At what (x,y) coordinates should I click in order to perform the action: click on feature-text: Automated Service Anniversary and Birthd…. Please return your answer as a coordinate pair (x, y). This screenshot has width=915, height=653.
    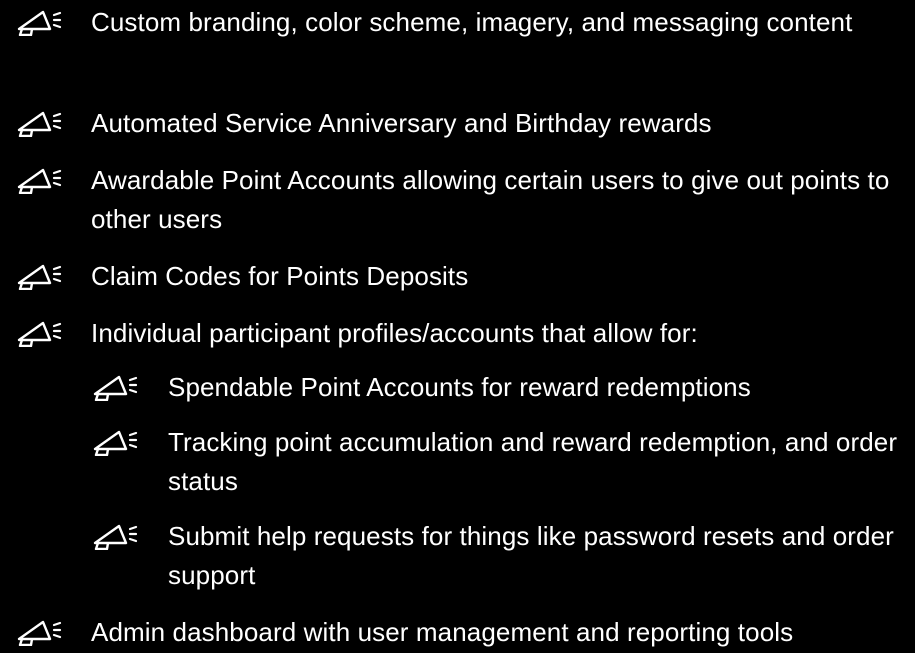
    Looking at the image, I should click on (401, 123).